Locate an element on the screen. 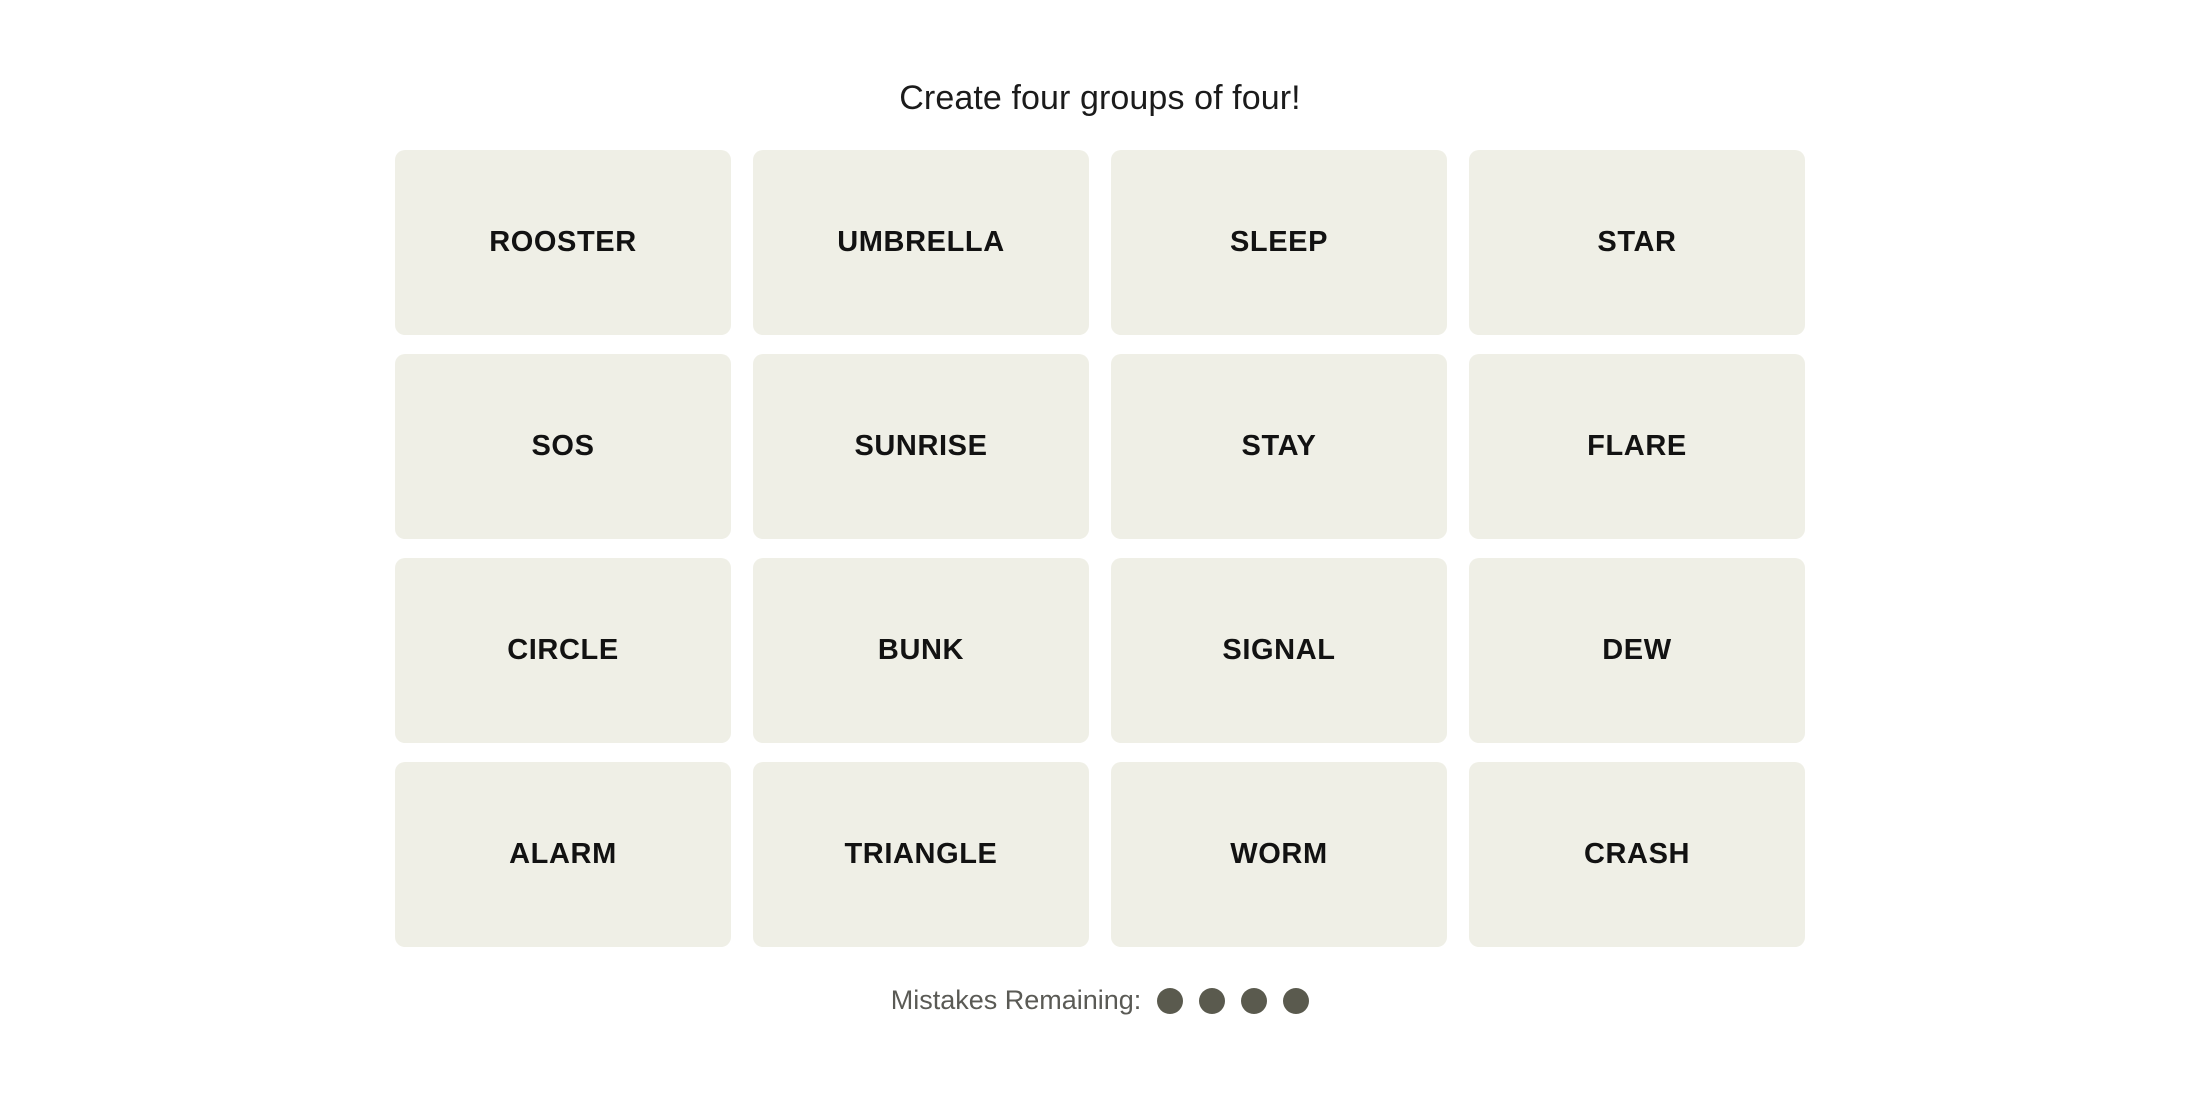 The width and height of the screenshot is (2200, 1100). word-tile-label: CRASH is located at coordinates (1637, 854).